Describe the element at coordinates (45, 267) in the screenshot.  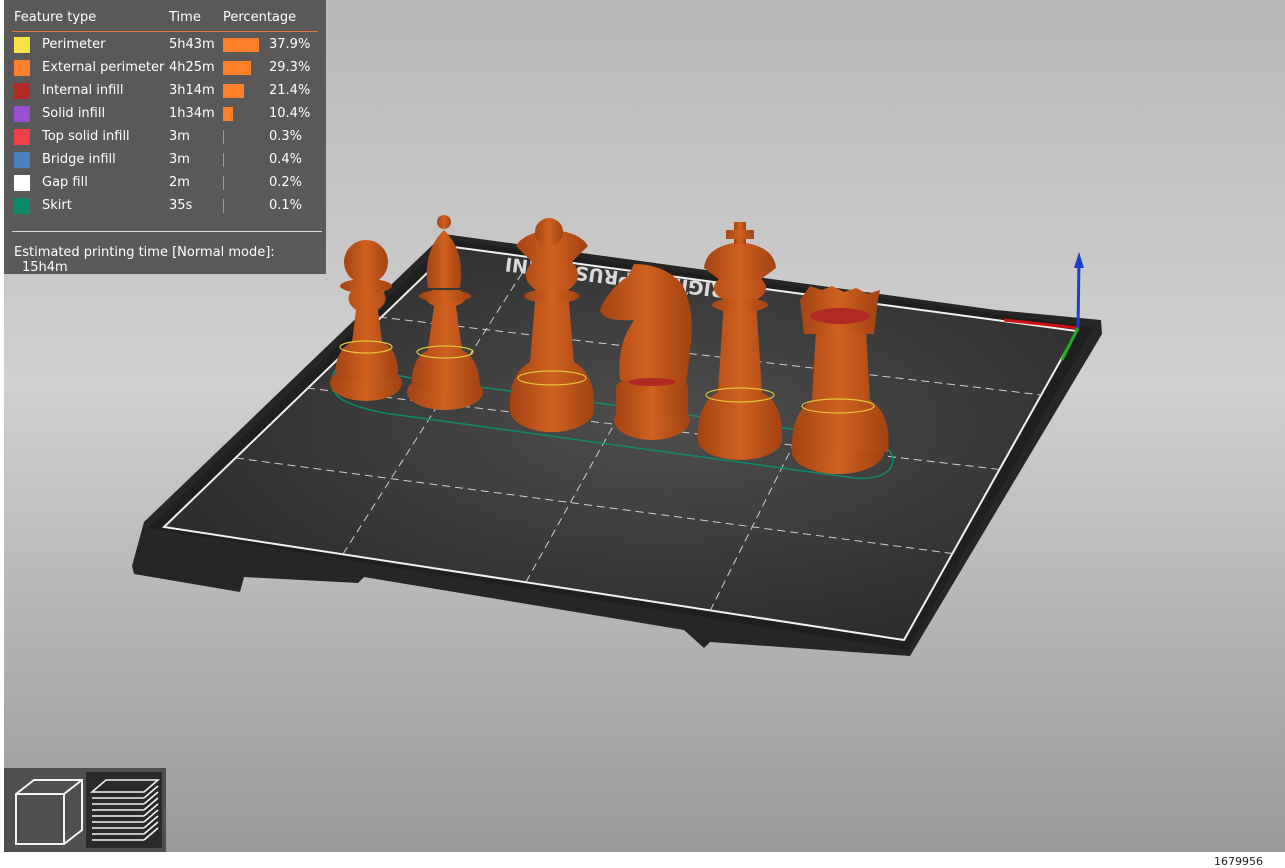
I see `estimated-time-value: 15h4m` at that location.